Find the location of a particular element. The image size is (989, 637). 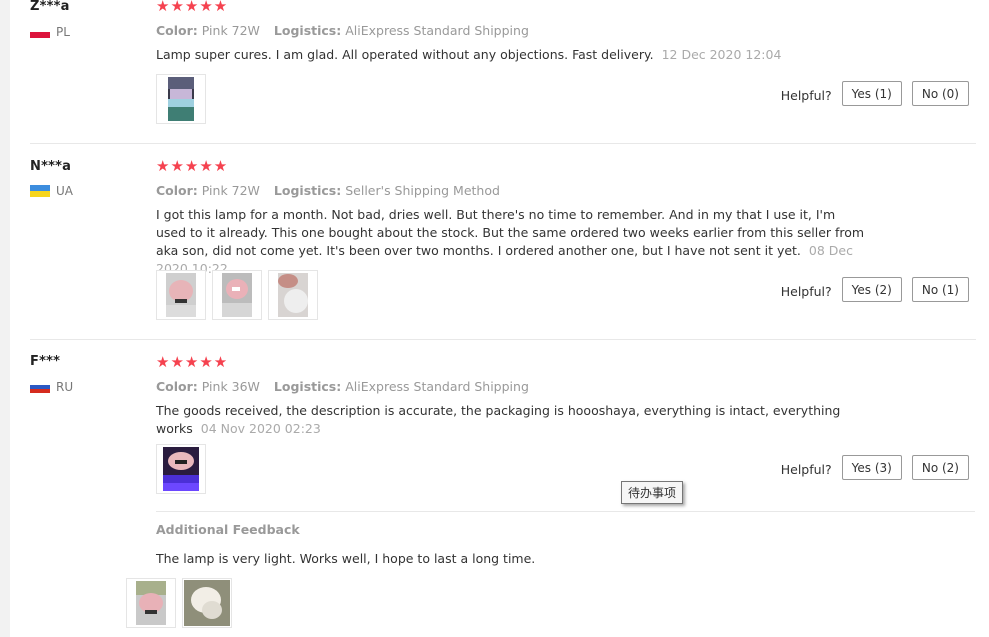

helpful-no-button: No (0) is located at coordinates (940, 93).